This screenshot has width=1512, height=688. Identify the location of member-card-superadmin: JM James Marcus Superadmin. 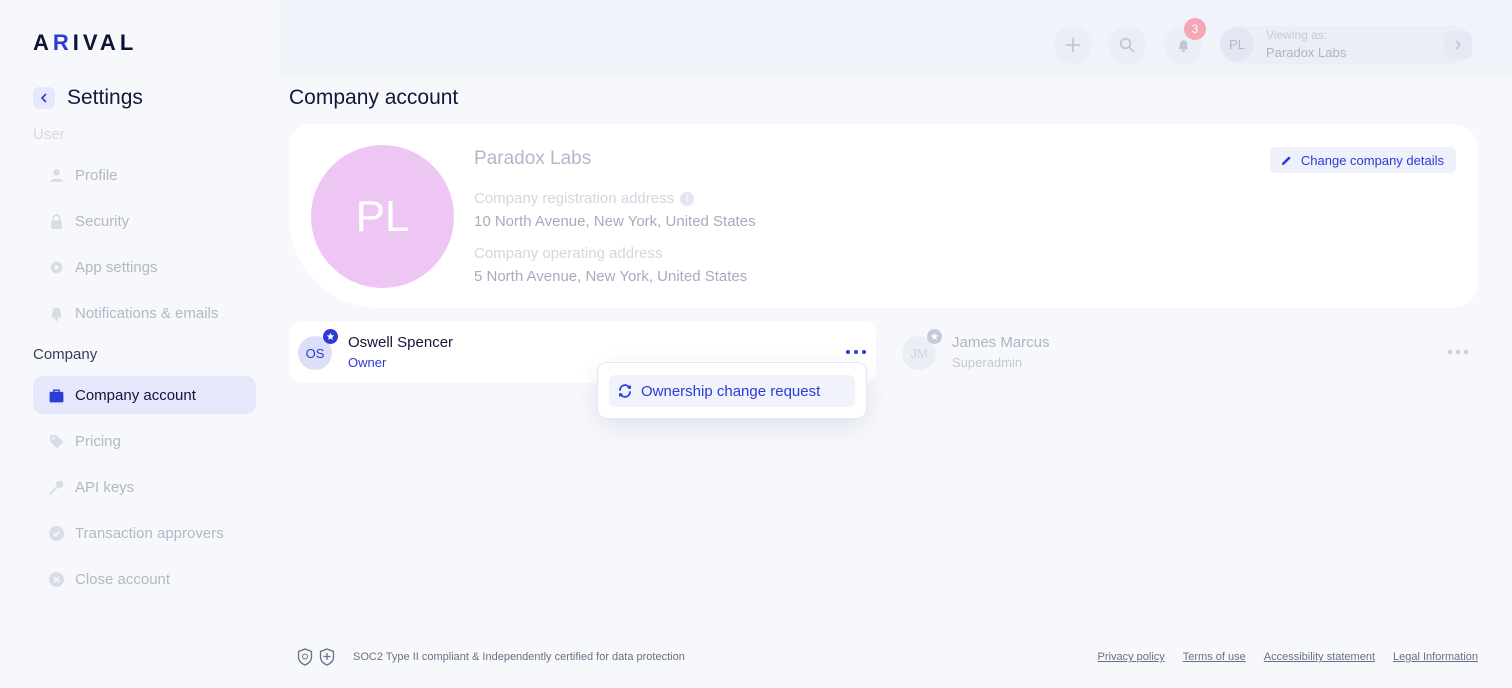
(1185, 352).